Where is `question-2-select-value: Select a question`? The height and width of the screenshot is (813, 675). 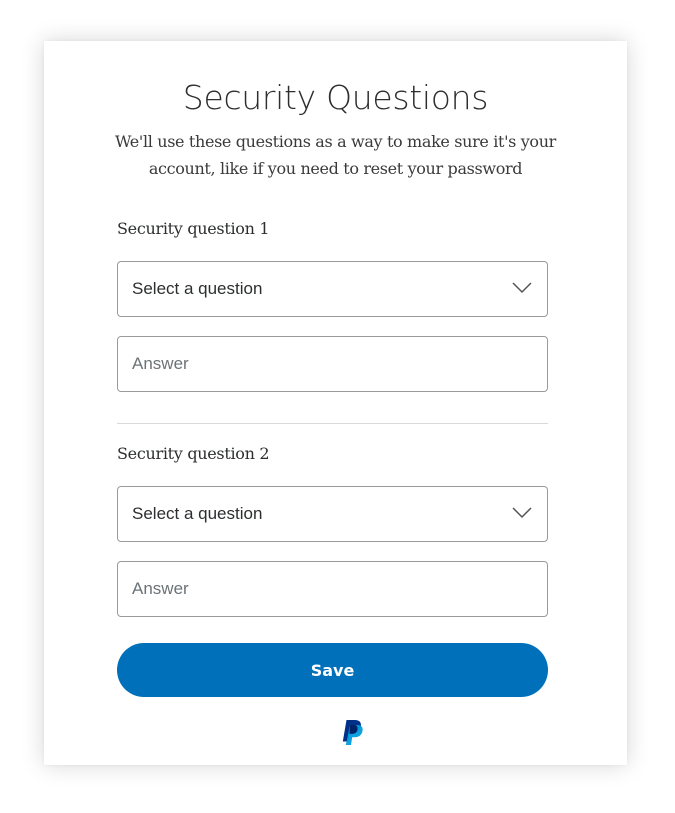
question-2-select-value: Select a question is located at coordinates (197, 513).